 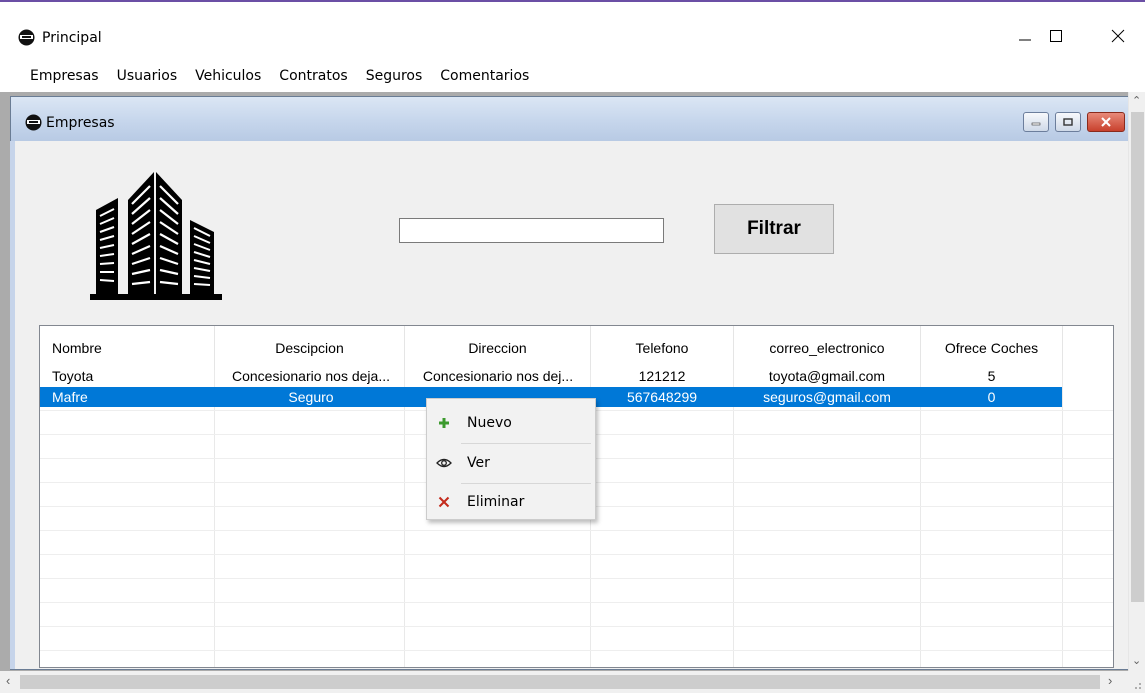 I want to click on window-titlebar: Principal, so click(x=572, y=31).